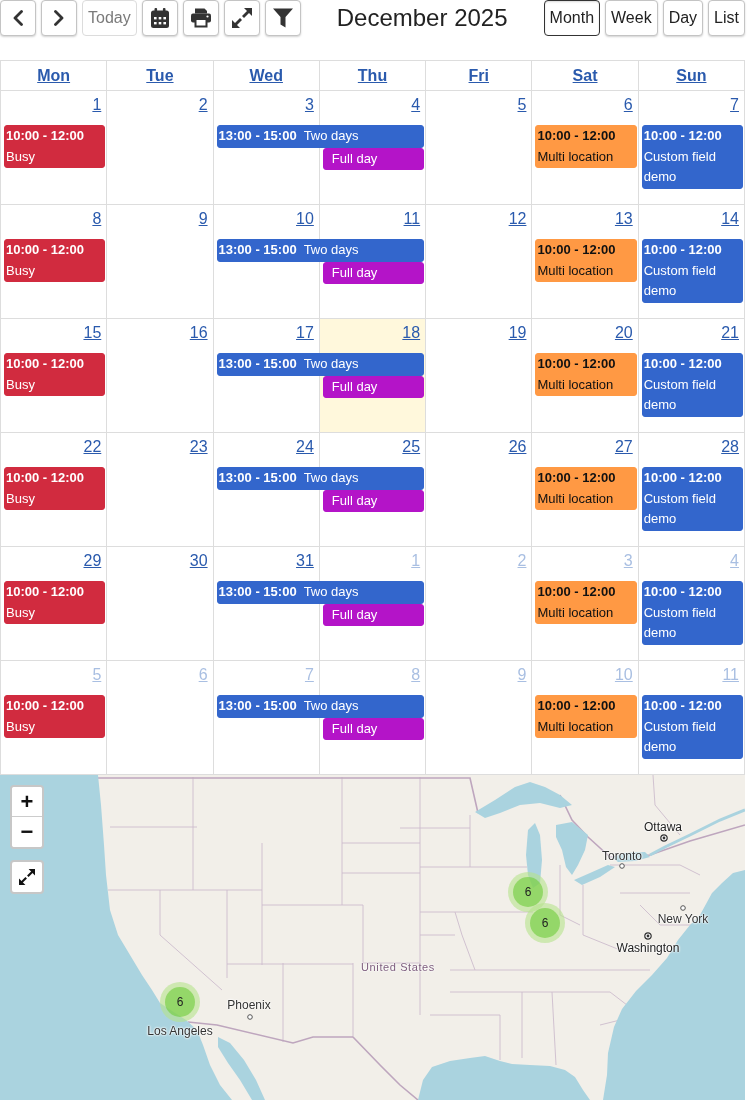  I want to click on view-button: Day, so click(683, 18).